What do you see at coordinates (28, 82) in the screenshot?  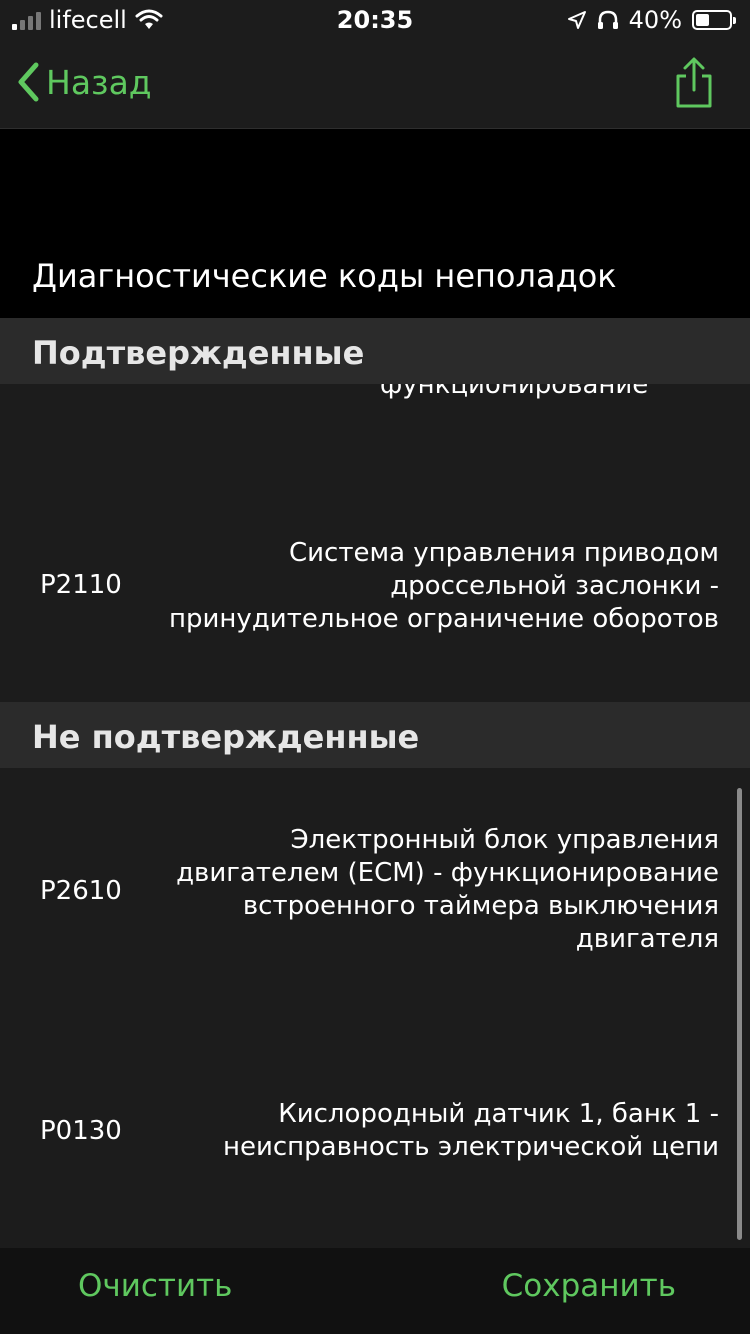 I see `chevron-left-icon` at bounding box center [28, 82].